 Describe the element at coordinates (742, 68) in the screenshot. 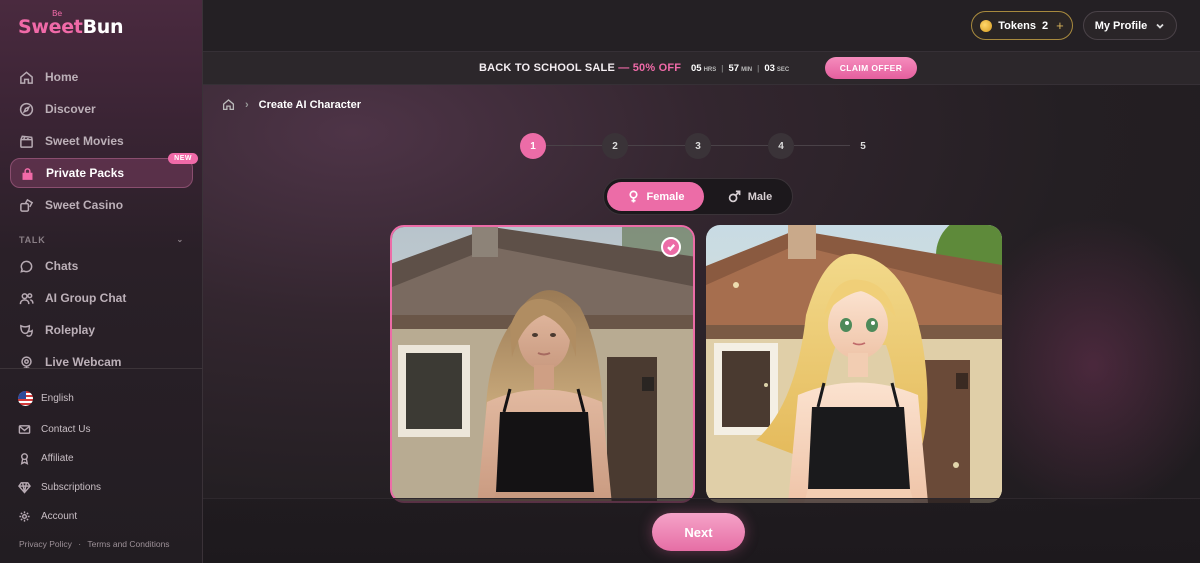

I see `countdown-timer: 05 HRS | 57 MIN | 03 SEC` at that location.